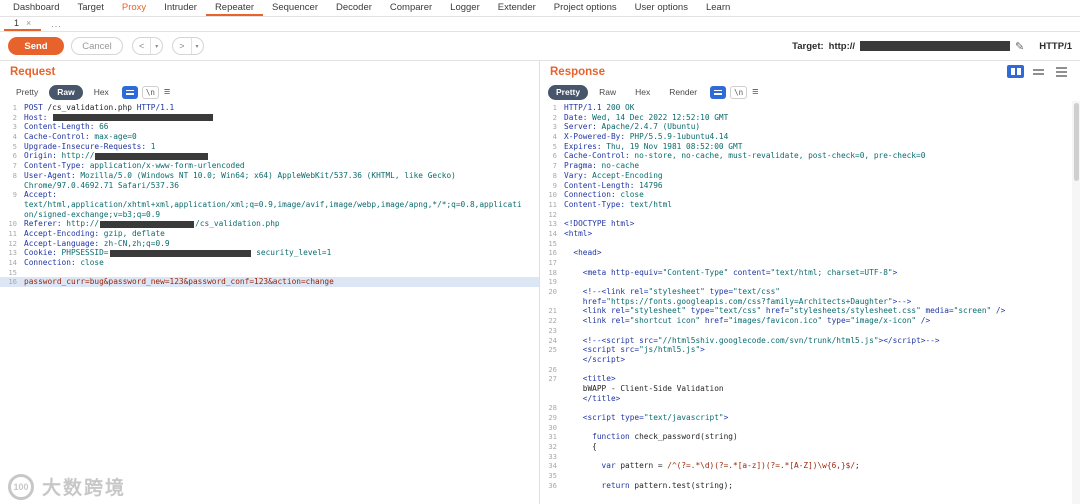 The width and height of the screenshot is (1080, 504). I want to click on request-line: 13 Cookie: PHPSESSID= security_level=1, so click(269, 253).